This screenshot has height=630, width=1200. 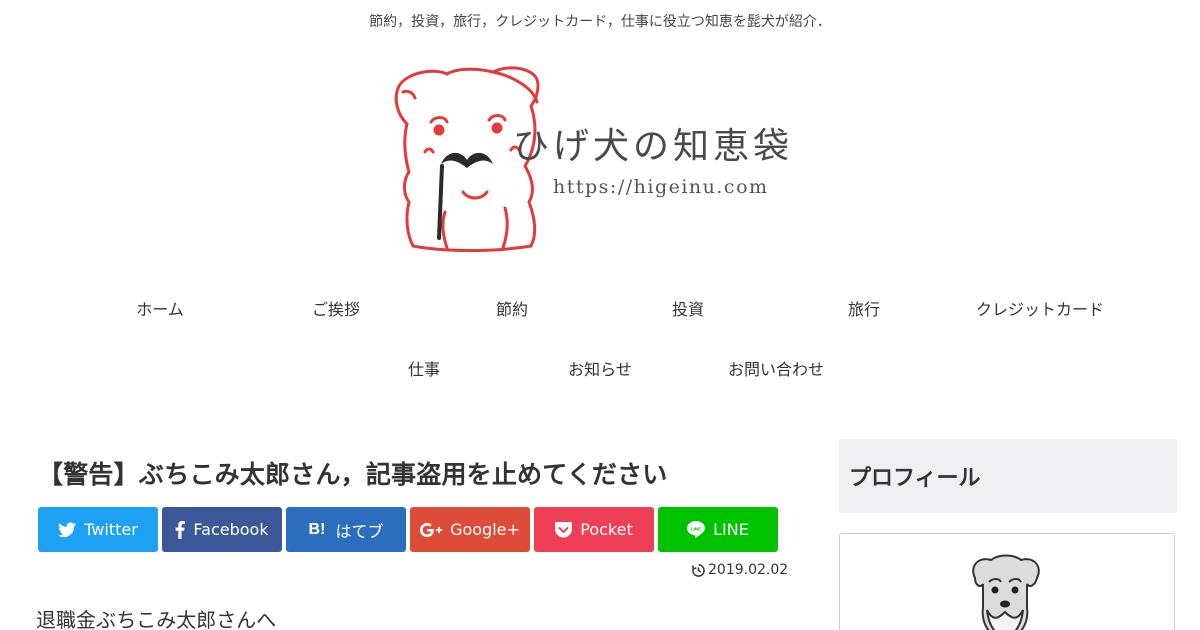 I want to click on nav-item-contact: お問い合わせ, so click(x=776, y=368).